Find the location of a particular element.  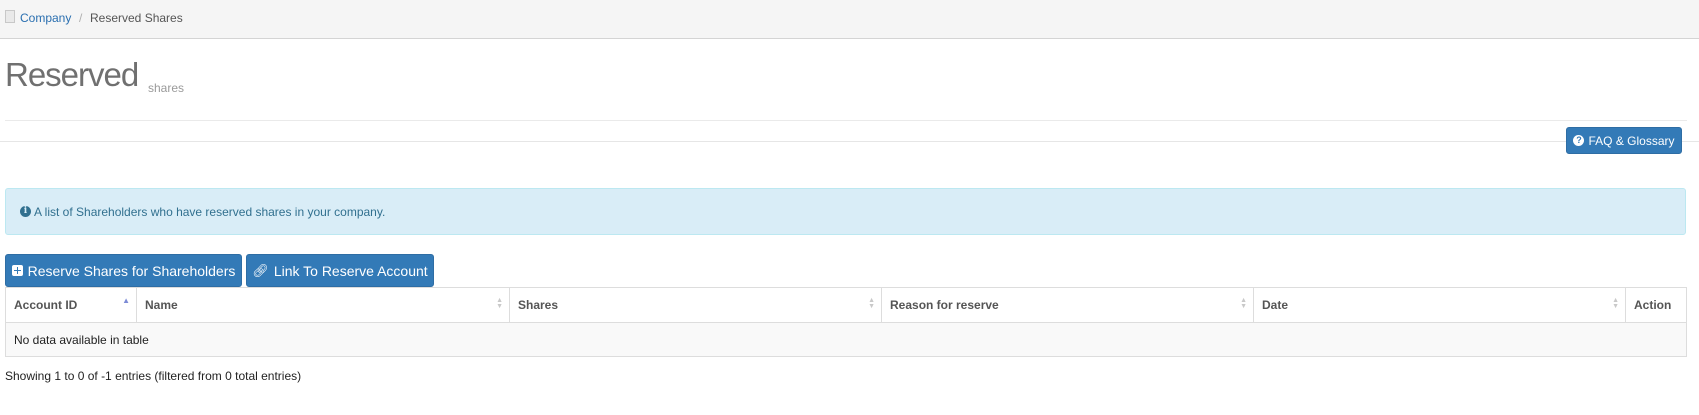

breadcrumb: Company / Reserved Shares is located at coordinates (849, 19).